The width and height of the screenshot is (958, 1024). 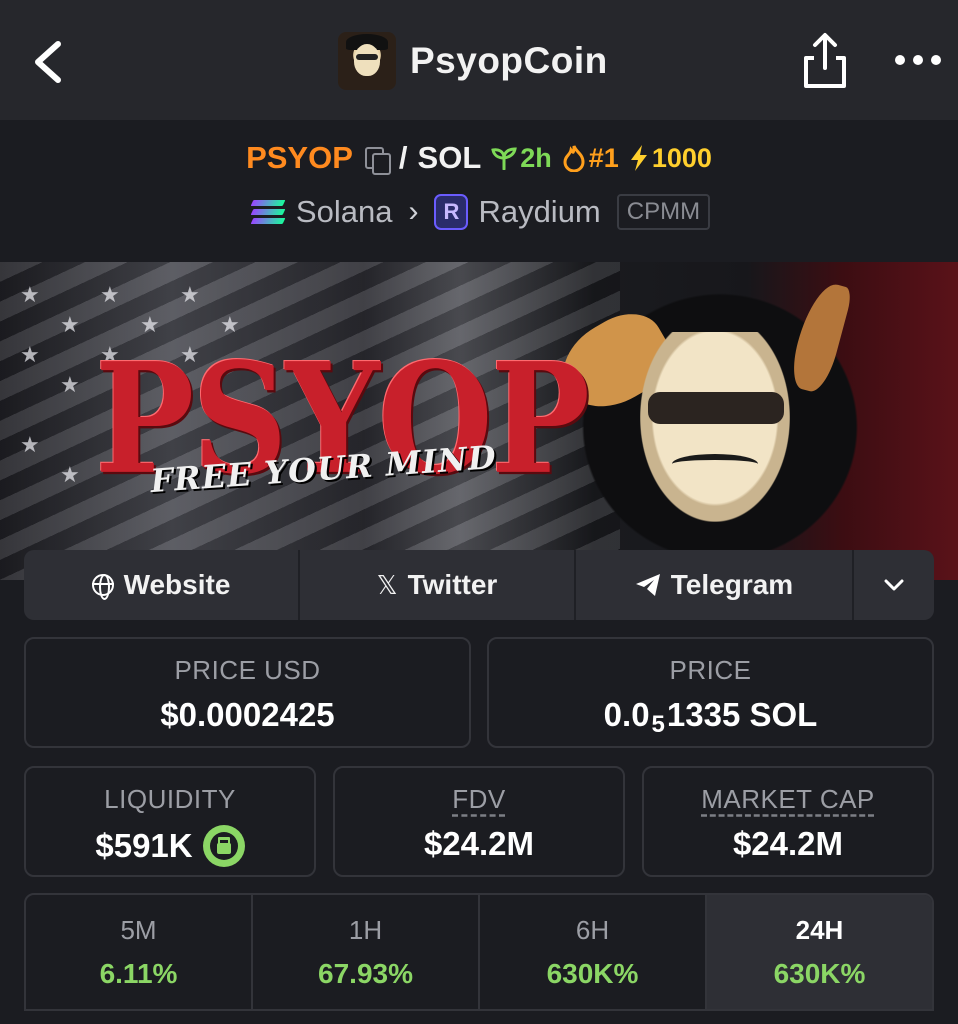 I want to click on tab-label: 24H, so click(x=819, y=930).